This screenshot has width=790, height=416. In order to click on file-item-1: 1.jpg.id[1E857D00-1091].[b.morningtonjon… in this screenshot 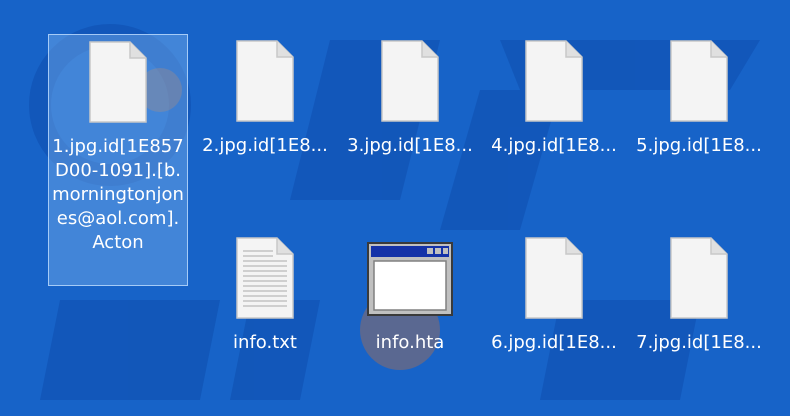, I will do `click(118, 160)`.